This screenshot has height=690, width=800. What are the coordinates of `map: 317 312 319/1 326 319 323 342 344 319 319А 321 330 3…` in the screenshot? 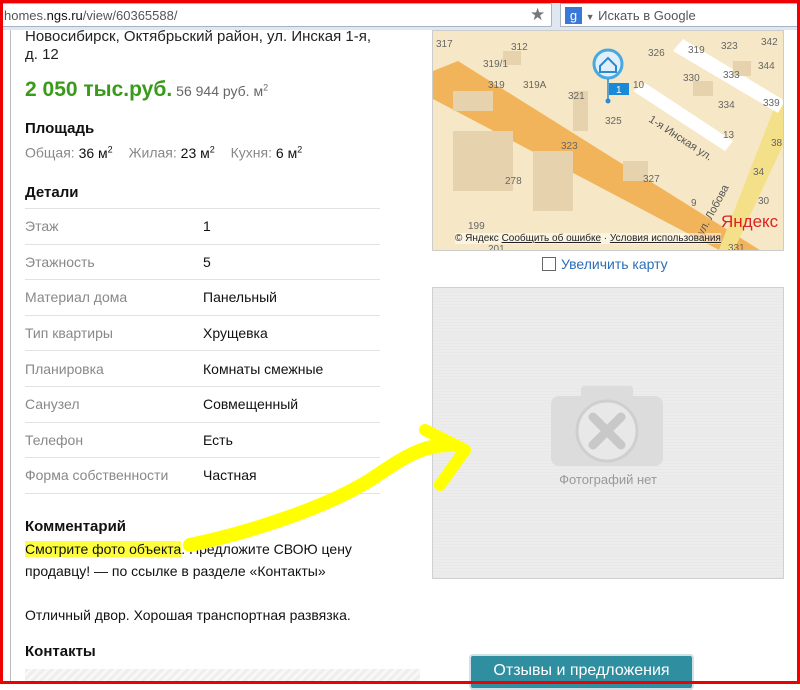 It's located at (608, 140).